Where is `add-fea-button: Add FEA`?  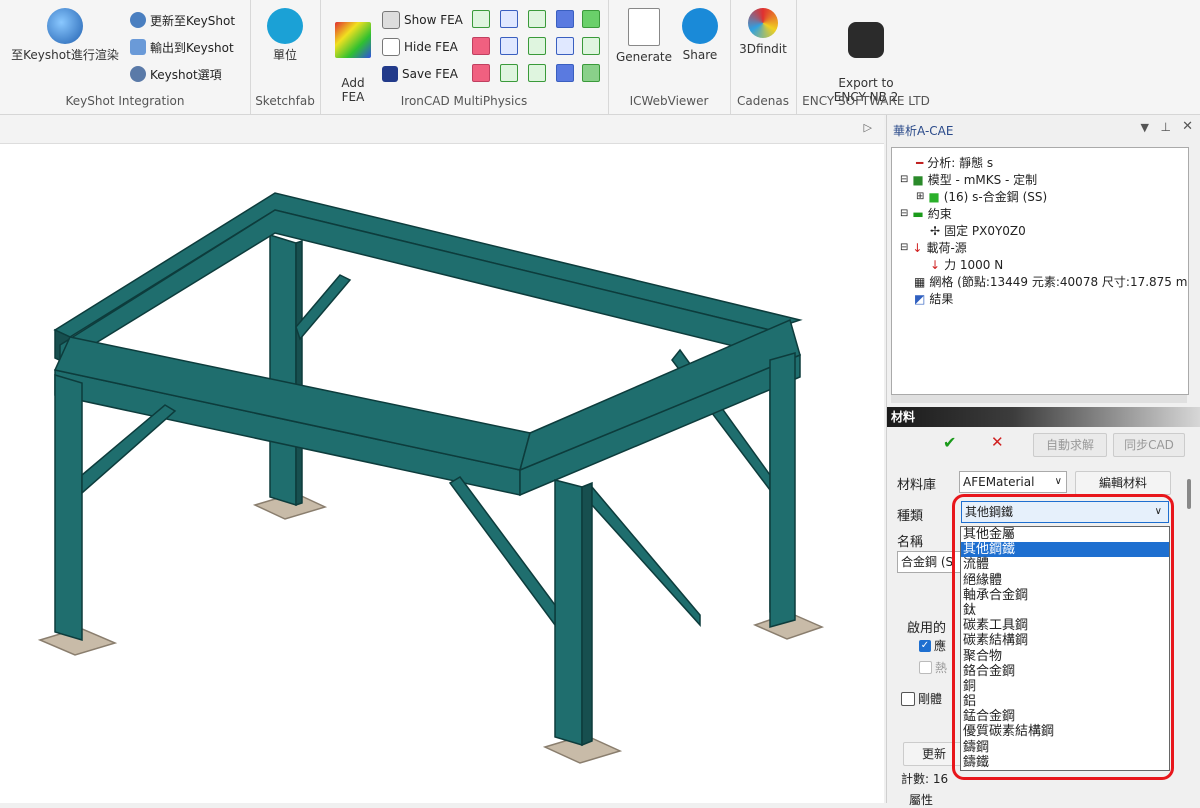
add-fea-button: Add FEA is located at coordinates (353, 56).